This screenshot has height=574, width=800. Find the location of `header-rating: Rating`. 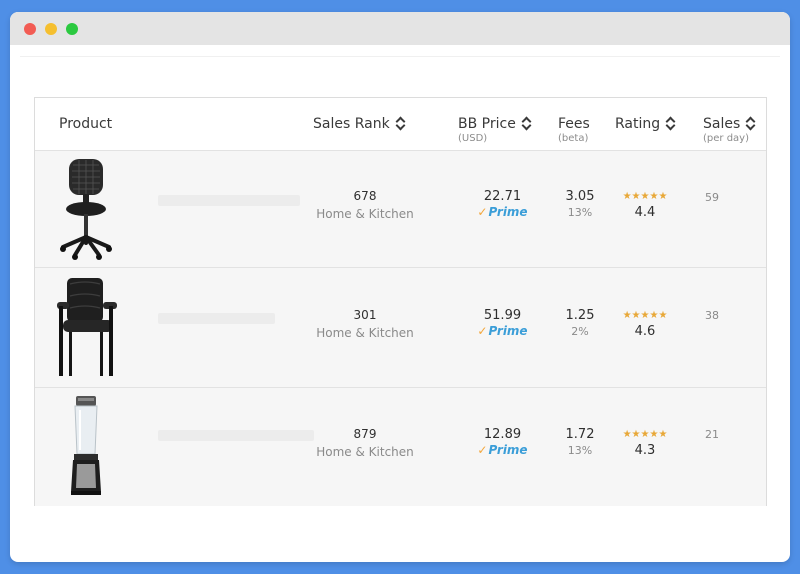

header-rating: Rating is located at coordinates (645, 124).